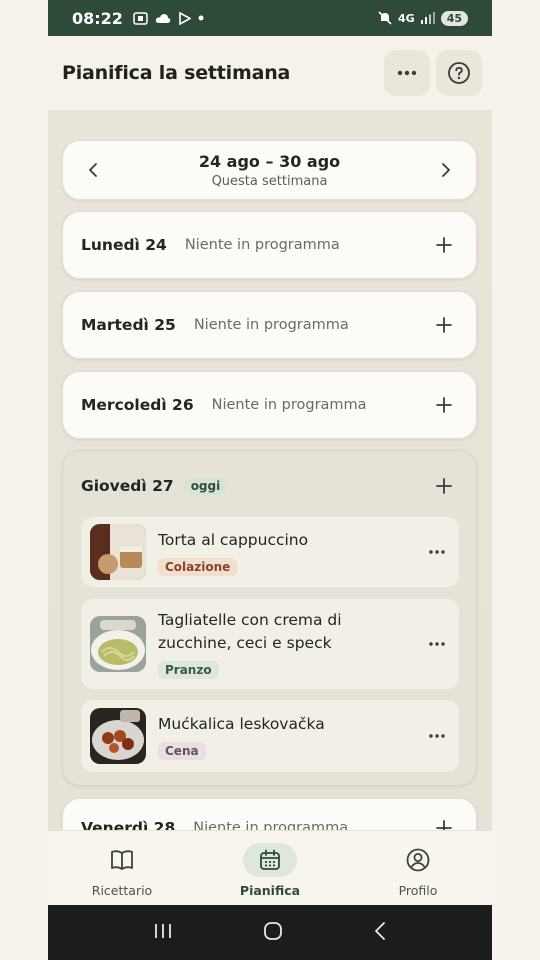 This screenshot has width=540, height=960. I want to click on help-icon, so click(459, 73).